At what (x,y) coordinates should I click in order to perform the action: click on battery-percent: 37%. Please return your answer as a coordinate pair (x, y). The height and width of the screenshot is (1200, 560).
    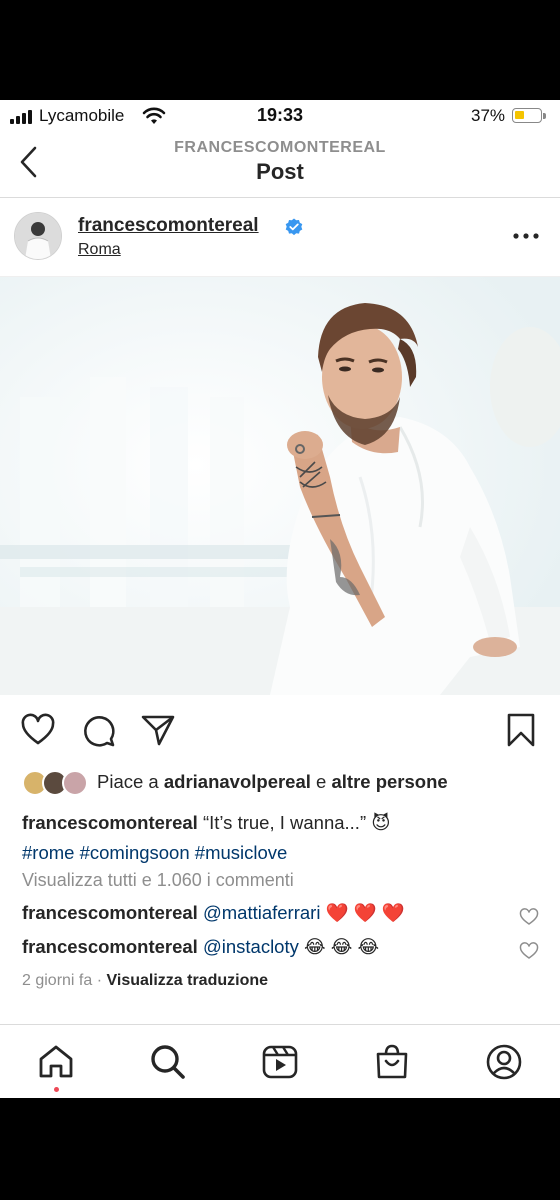
    Looking at the image, I should click on (488, 115).